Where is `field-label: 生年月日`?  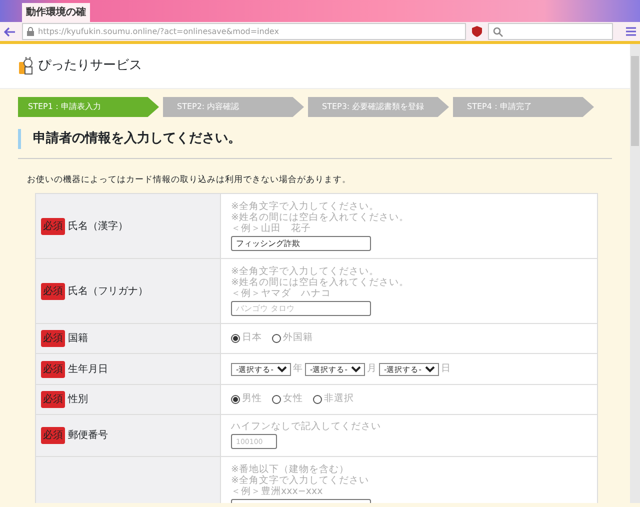
field-label: 生年月日 is located at coordinates (88, 369).